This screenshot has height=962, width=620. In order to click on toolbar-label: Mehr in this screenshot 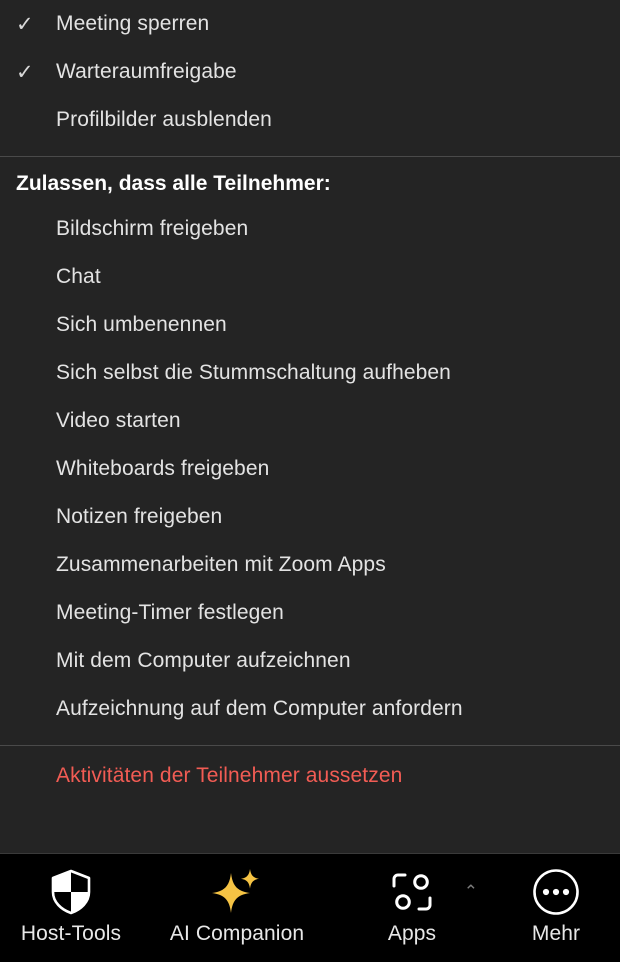, I will do `click(556, 933)`.